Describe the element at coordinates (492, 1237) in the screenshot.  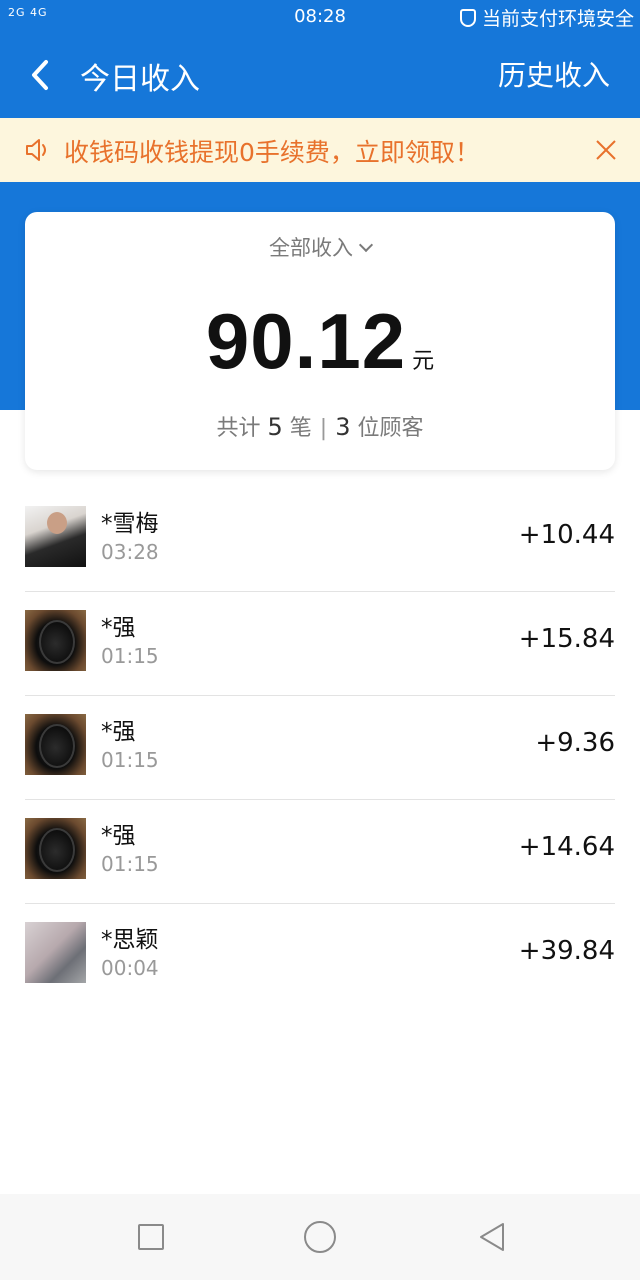
I see `back-nav-button` at that location.